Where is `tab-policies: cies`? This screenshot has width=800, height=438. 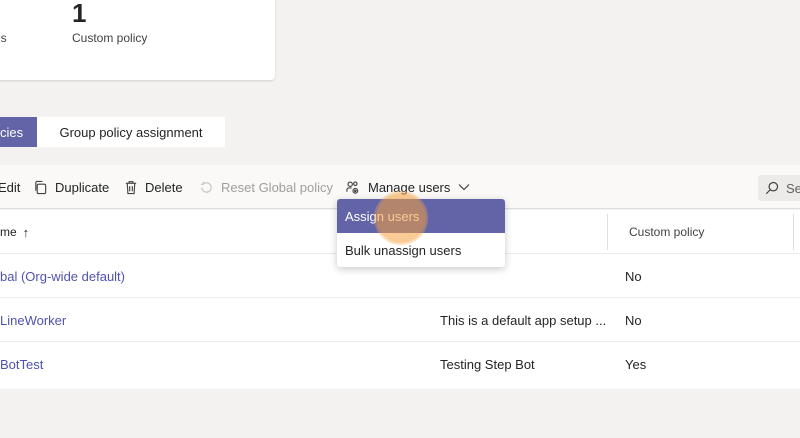 tab-policies: cies is located at coordinates (18, 132).